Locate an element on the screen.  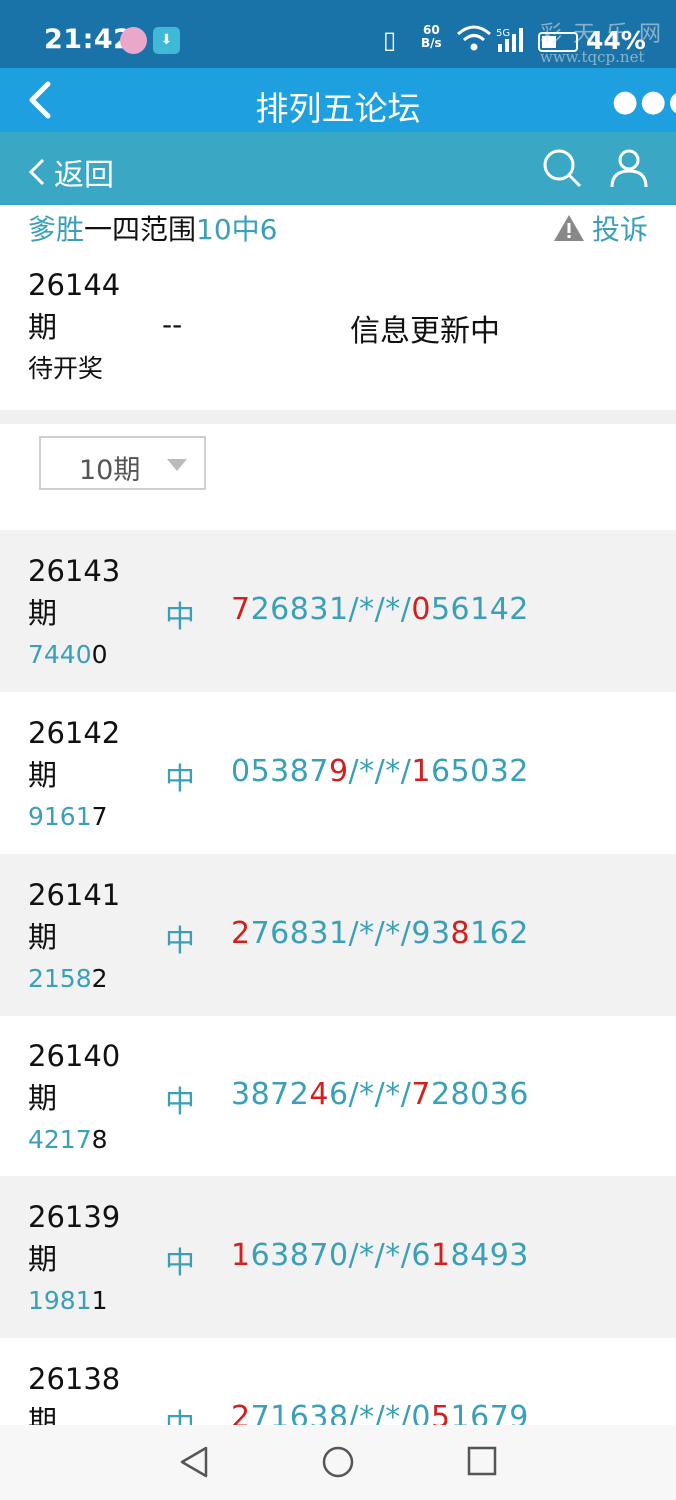
nav-recents-icon is located at coordinates (482, 1461).